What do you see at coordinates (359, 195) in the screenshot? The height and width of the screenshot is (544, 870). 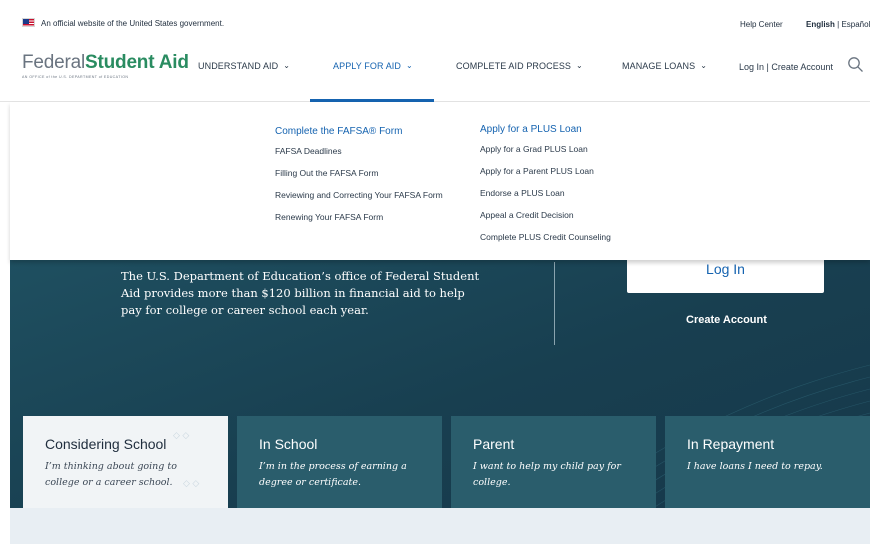 I see `dropdown-link: Reviewing and Correcting Your FAFSA Form` at bounding box center [359, 195].